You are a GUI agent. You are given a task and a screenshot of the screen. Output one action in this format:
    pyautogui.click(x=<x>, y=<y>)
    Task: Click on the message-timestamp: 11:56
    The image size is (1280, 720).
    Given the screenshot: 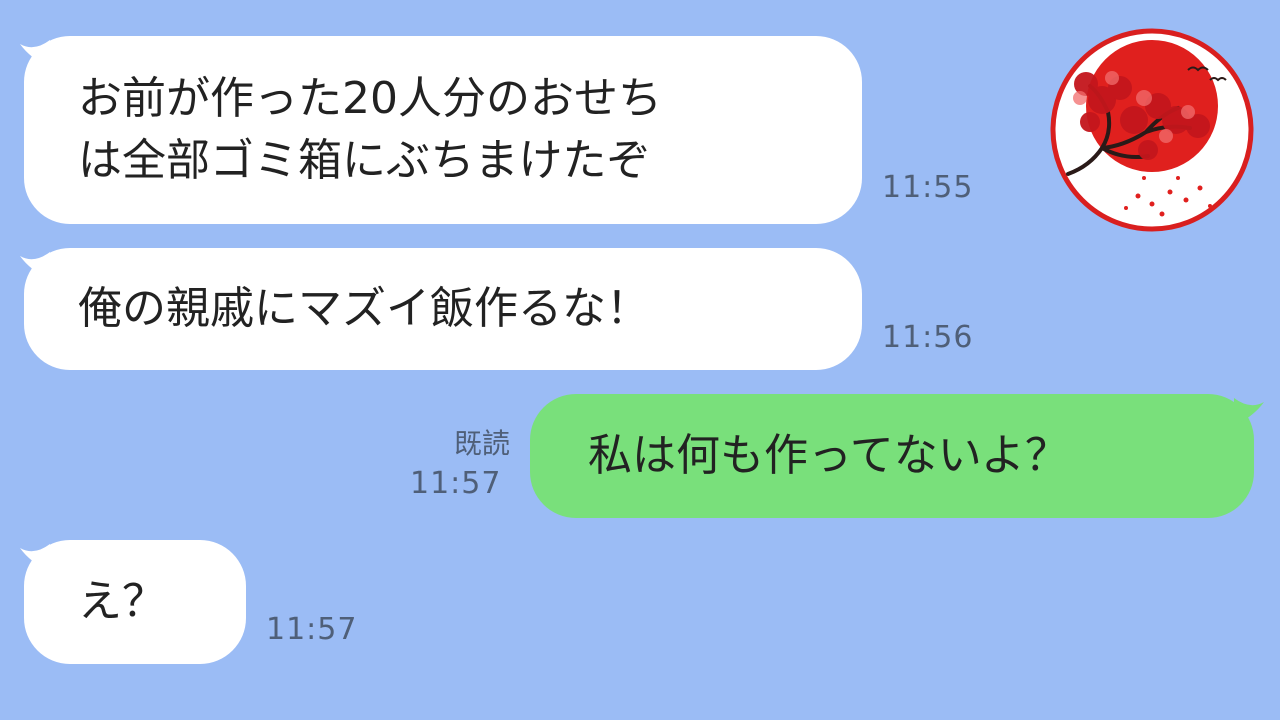 What is the action you would take?
    pyautogui.click(x=928, y=337)
    